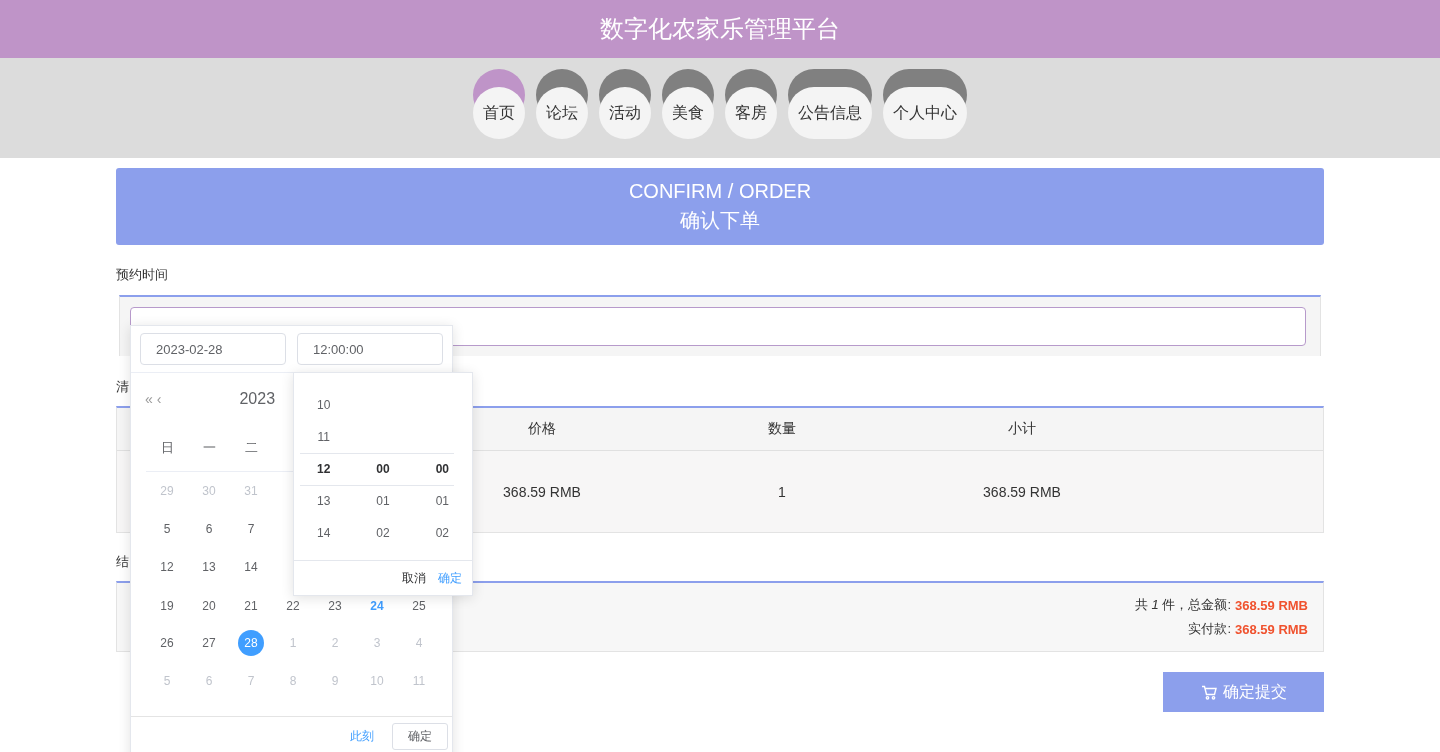 Image resolution: width=1440 pixels, height=752 pixels. I want to click on total-amount: 368.59 RMB, so click(1271, 605).